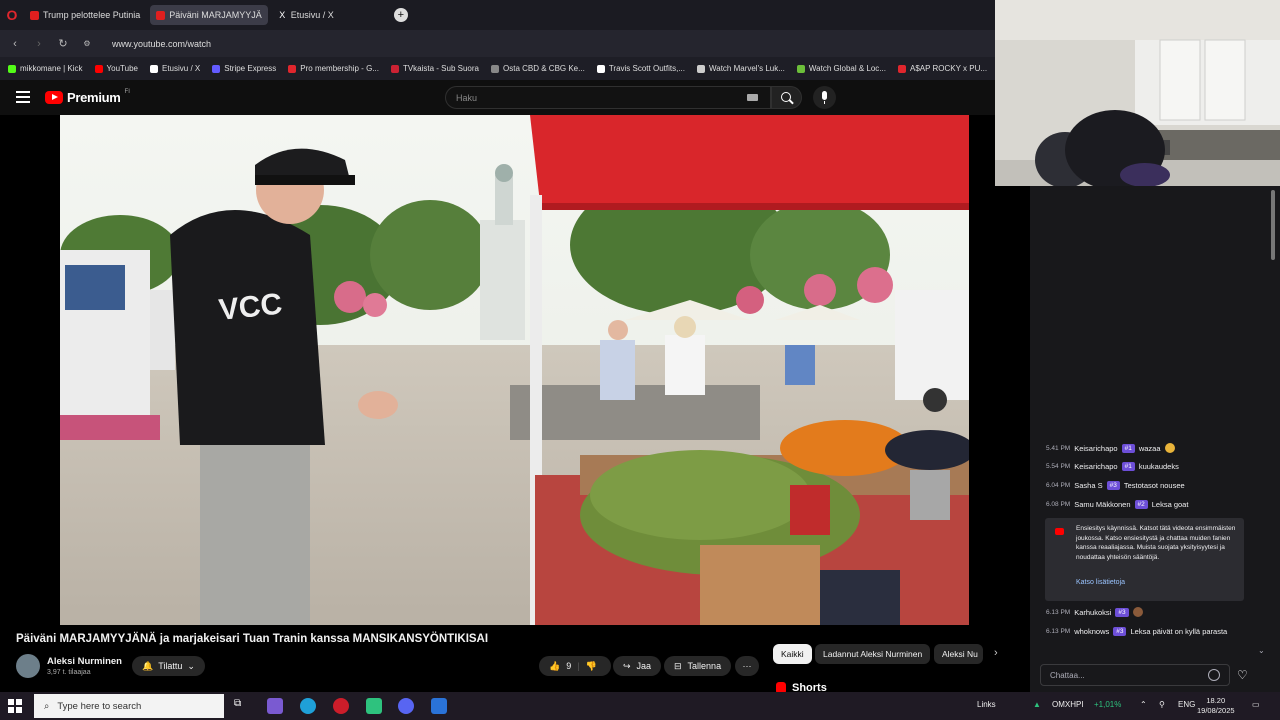 The width and height of the screenshot is (1280, 720). What do you see at coordinates (28, 666) in the screenshot?
I see `channel-avatar` at bounding box center [28, 666].